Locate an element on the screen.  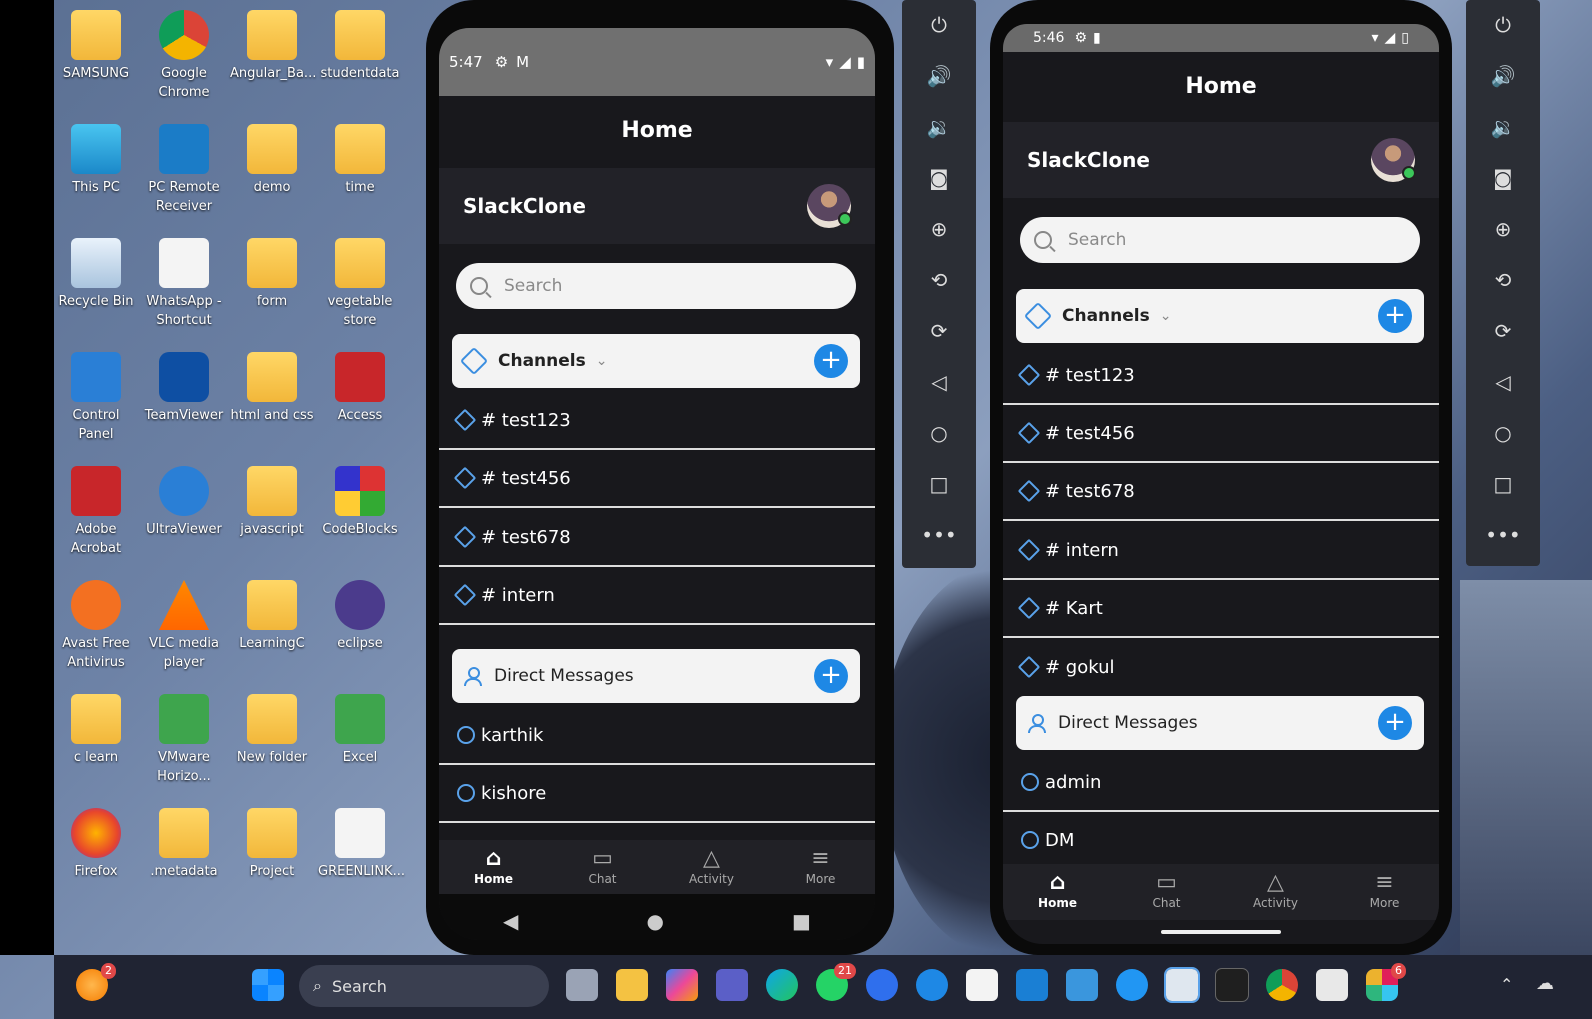
edge-icon is located at coordinates (782, 985).